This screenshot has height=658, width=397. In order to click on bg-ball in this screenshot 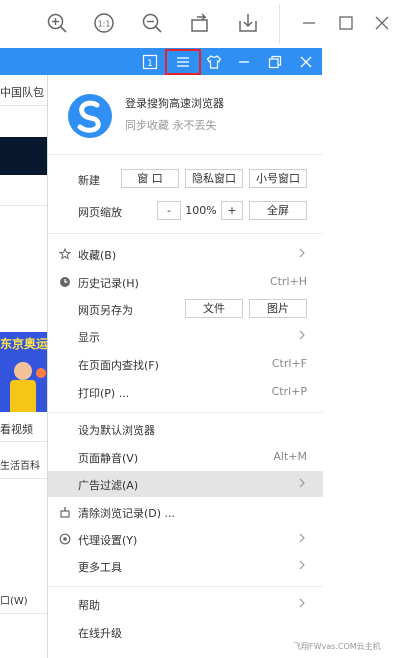, I will do `click(41, 373)`.